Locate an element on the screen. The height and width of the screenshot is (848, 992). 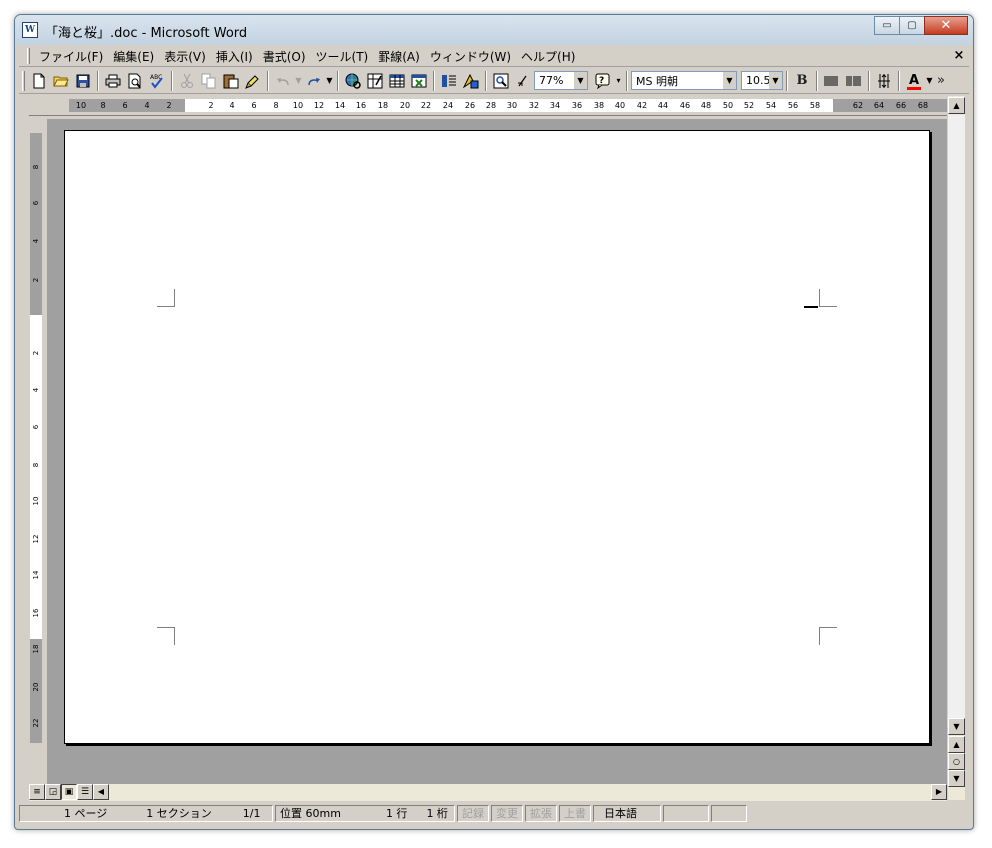
undo-dropdown-arrow: ▼ is located at coordinates (298, 80).